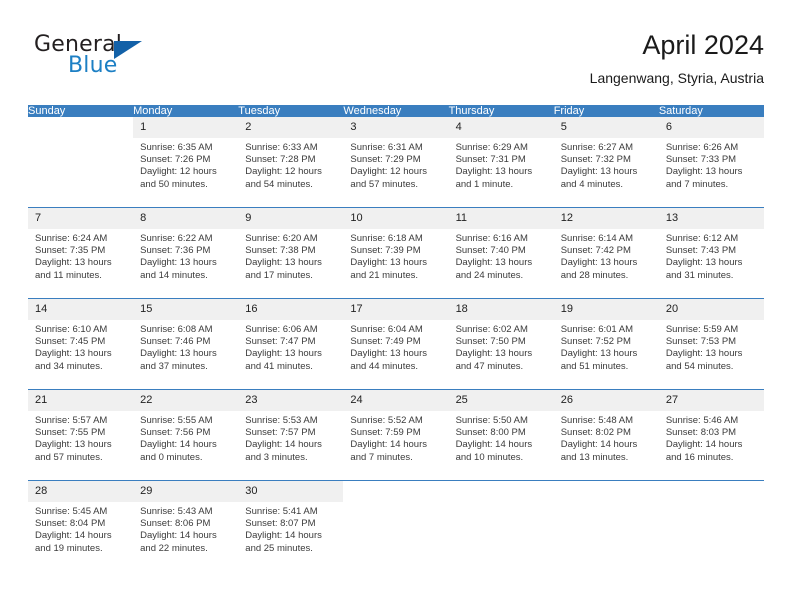 Image resolution: width=792 pixels, height=612 pixels. What do you see at coordinates (69, 548) in the screenshot?
I see `daylight-text-line2: and 19 minutes.` at bounding box center [69, 548].